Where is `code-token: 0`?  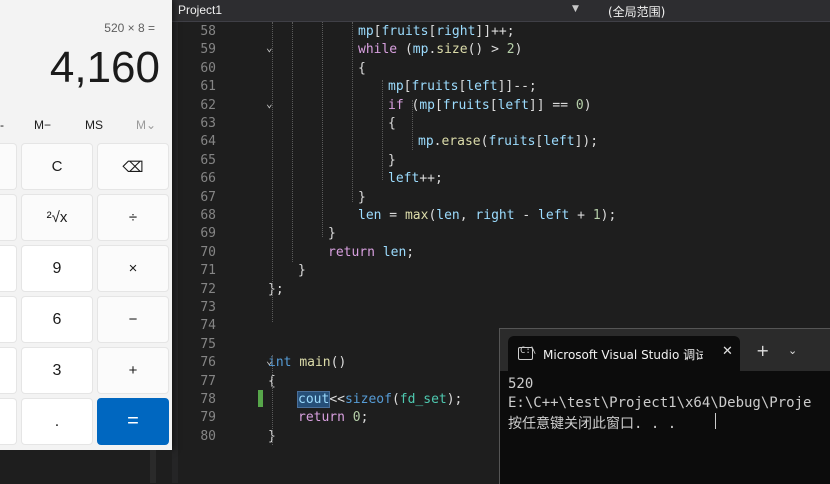 code-token: 0 is located at coordinates (579, 105).